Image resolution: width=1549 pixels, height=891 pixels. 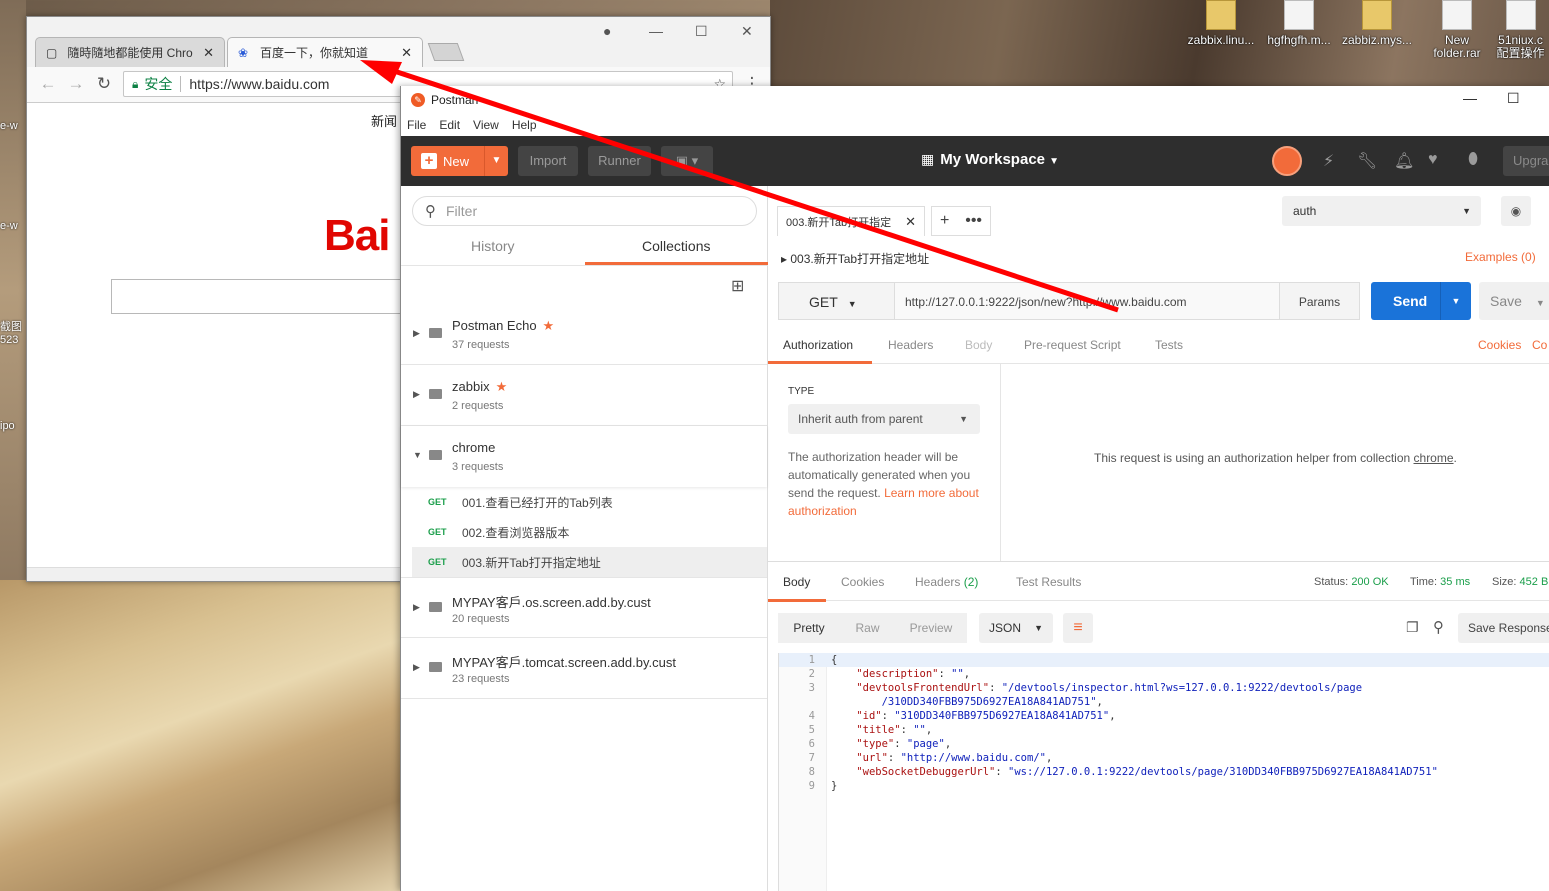 I want to click on tab-history: History, so click(x=493, y=249).